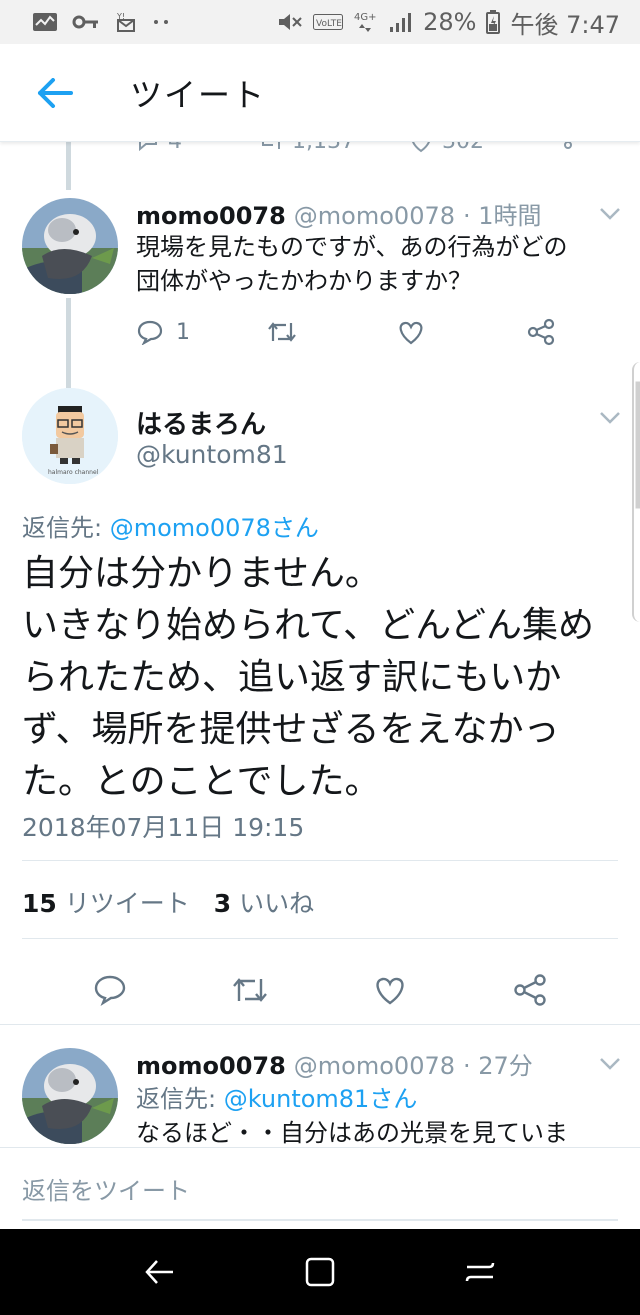 Image resolution: width=640 pixels, height=1315 pixels. I want to click on svg-text: VoLTE, so click(329, 24).